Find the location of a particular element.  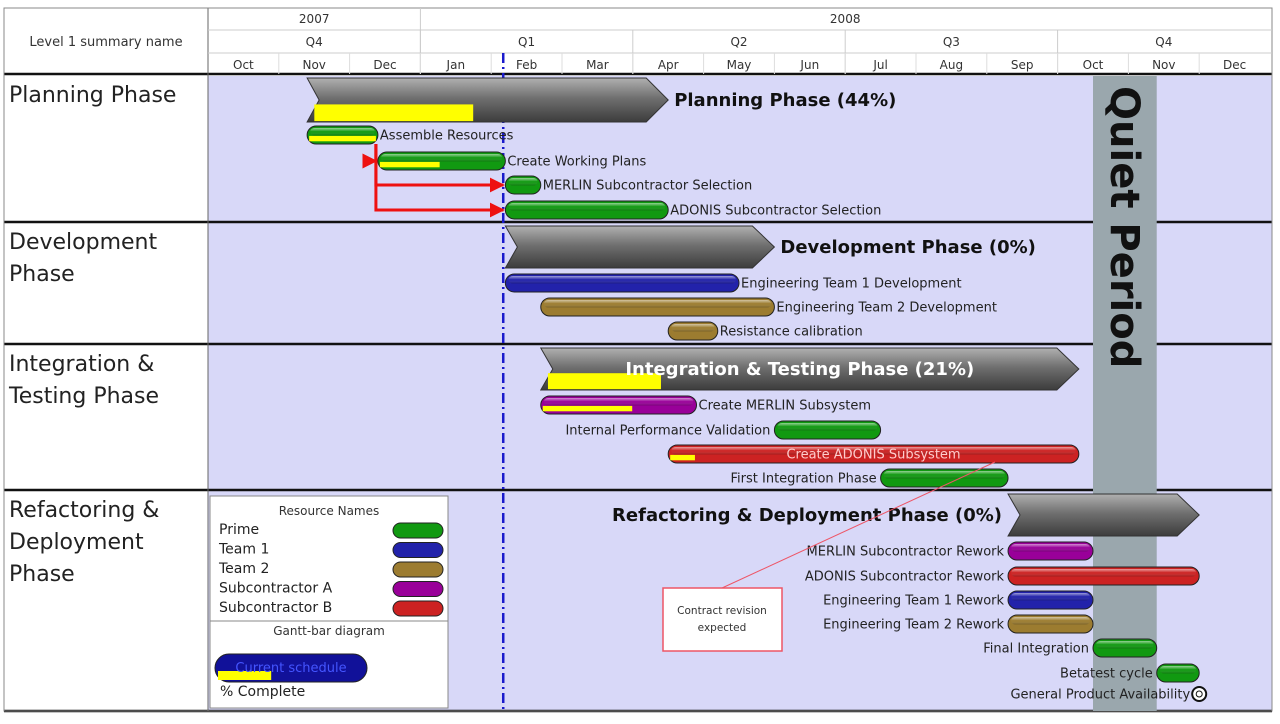

summary-bar-3: Integration & Testing Phase (21%) is located at coordinates (809, 369).